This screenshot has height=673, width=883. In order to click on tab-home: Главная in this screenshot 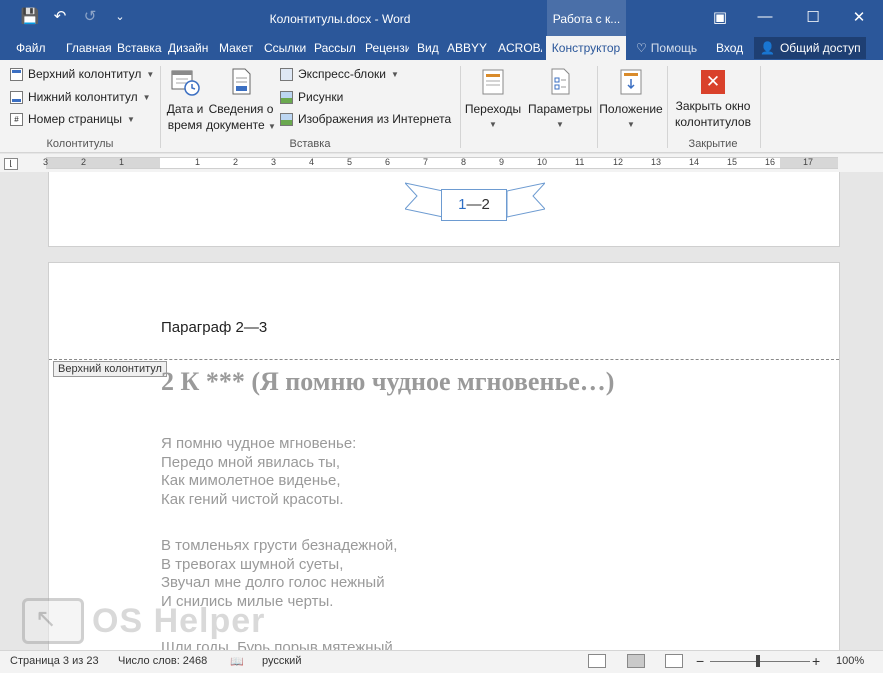, I will do `click(89, 48)`.